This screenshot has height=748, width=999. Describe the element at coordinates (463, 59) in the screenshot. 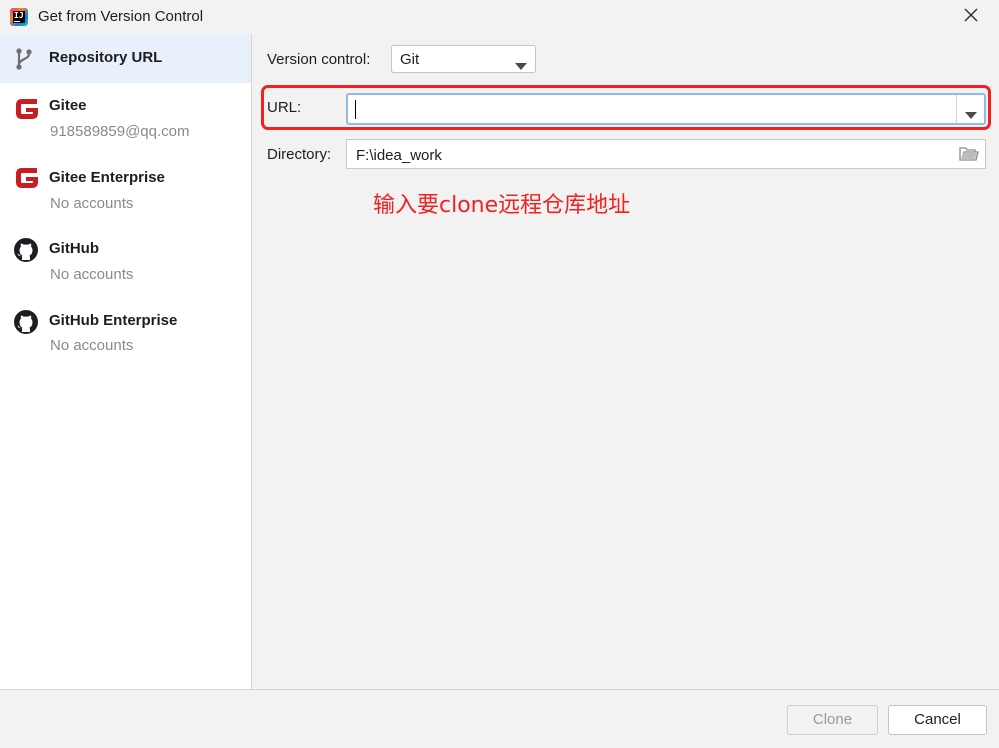

I see `version-control-select: Git` at that location.